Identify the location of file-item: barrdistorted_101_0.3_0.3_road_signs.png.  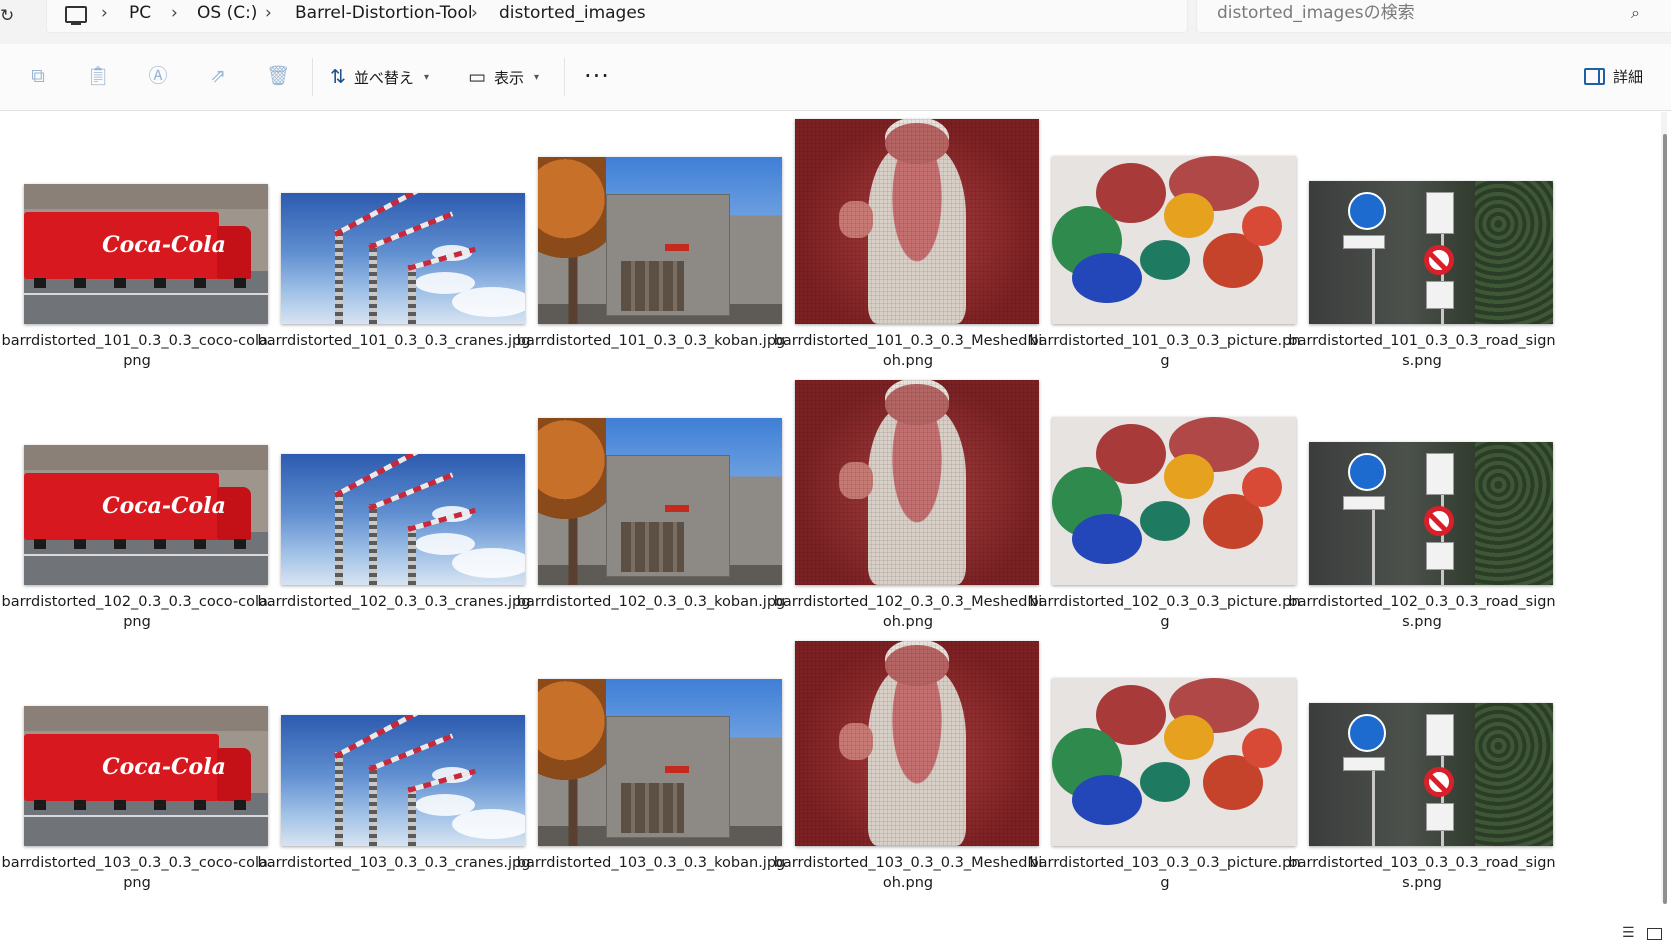
(1422, 242).